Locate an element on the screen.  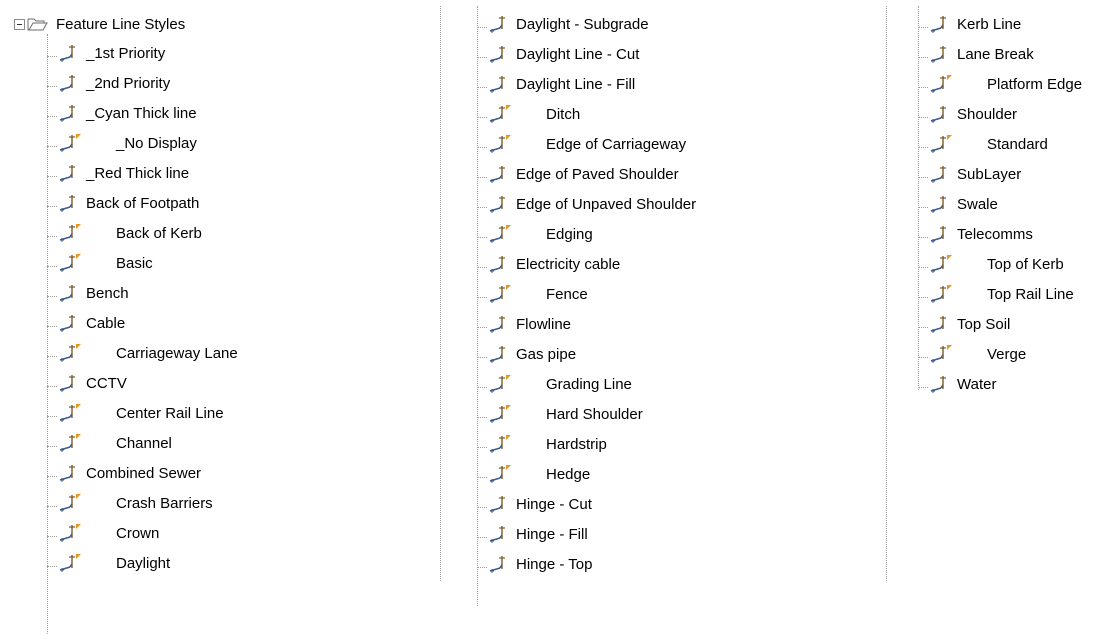
tree-item: Center Rail Line is located at coordinates (135, 413).